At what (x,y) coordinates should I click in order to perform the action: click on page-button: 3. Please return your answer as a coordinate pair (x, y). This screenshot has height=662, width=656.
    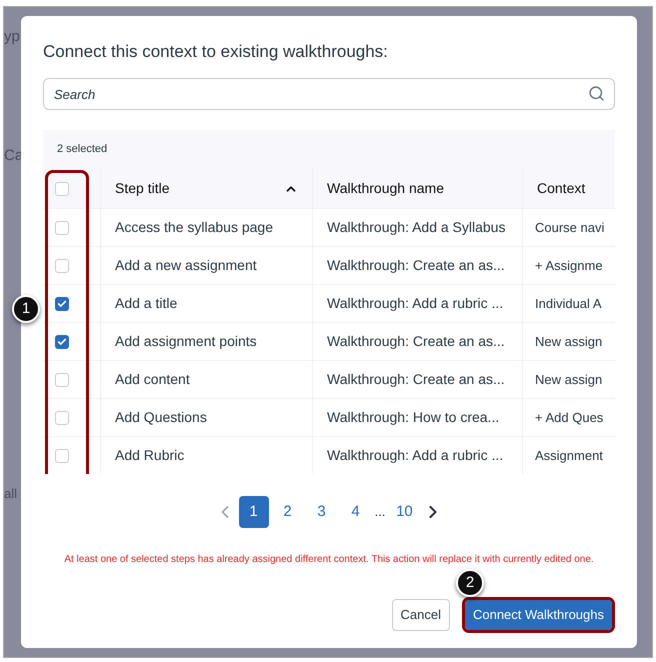
    Looking at the image, I should click on (321, 512).